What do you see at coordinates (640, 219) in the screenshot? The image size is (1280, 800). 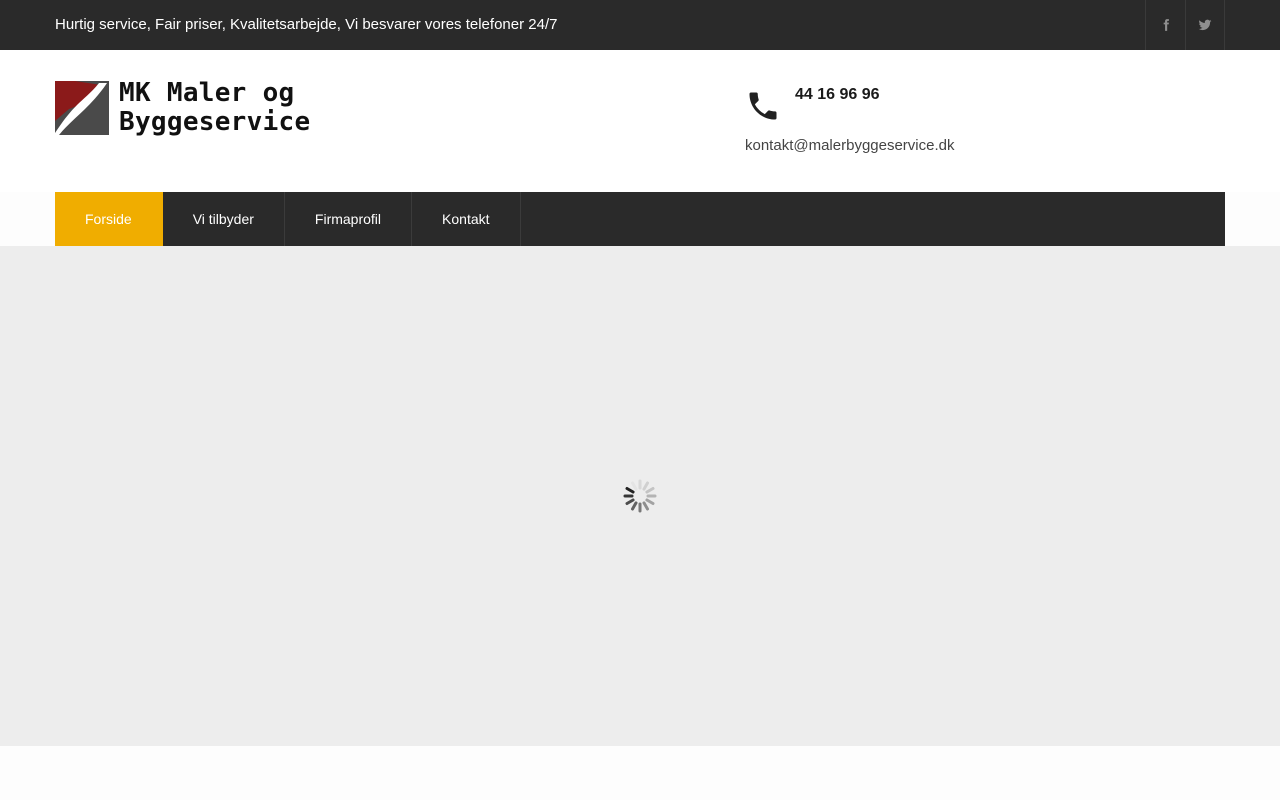 I see `main-nav: Forside Vi tilbyder Firmaprofil Kontakt` at bounding box center [640, 219].